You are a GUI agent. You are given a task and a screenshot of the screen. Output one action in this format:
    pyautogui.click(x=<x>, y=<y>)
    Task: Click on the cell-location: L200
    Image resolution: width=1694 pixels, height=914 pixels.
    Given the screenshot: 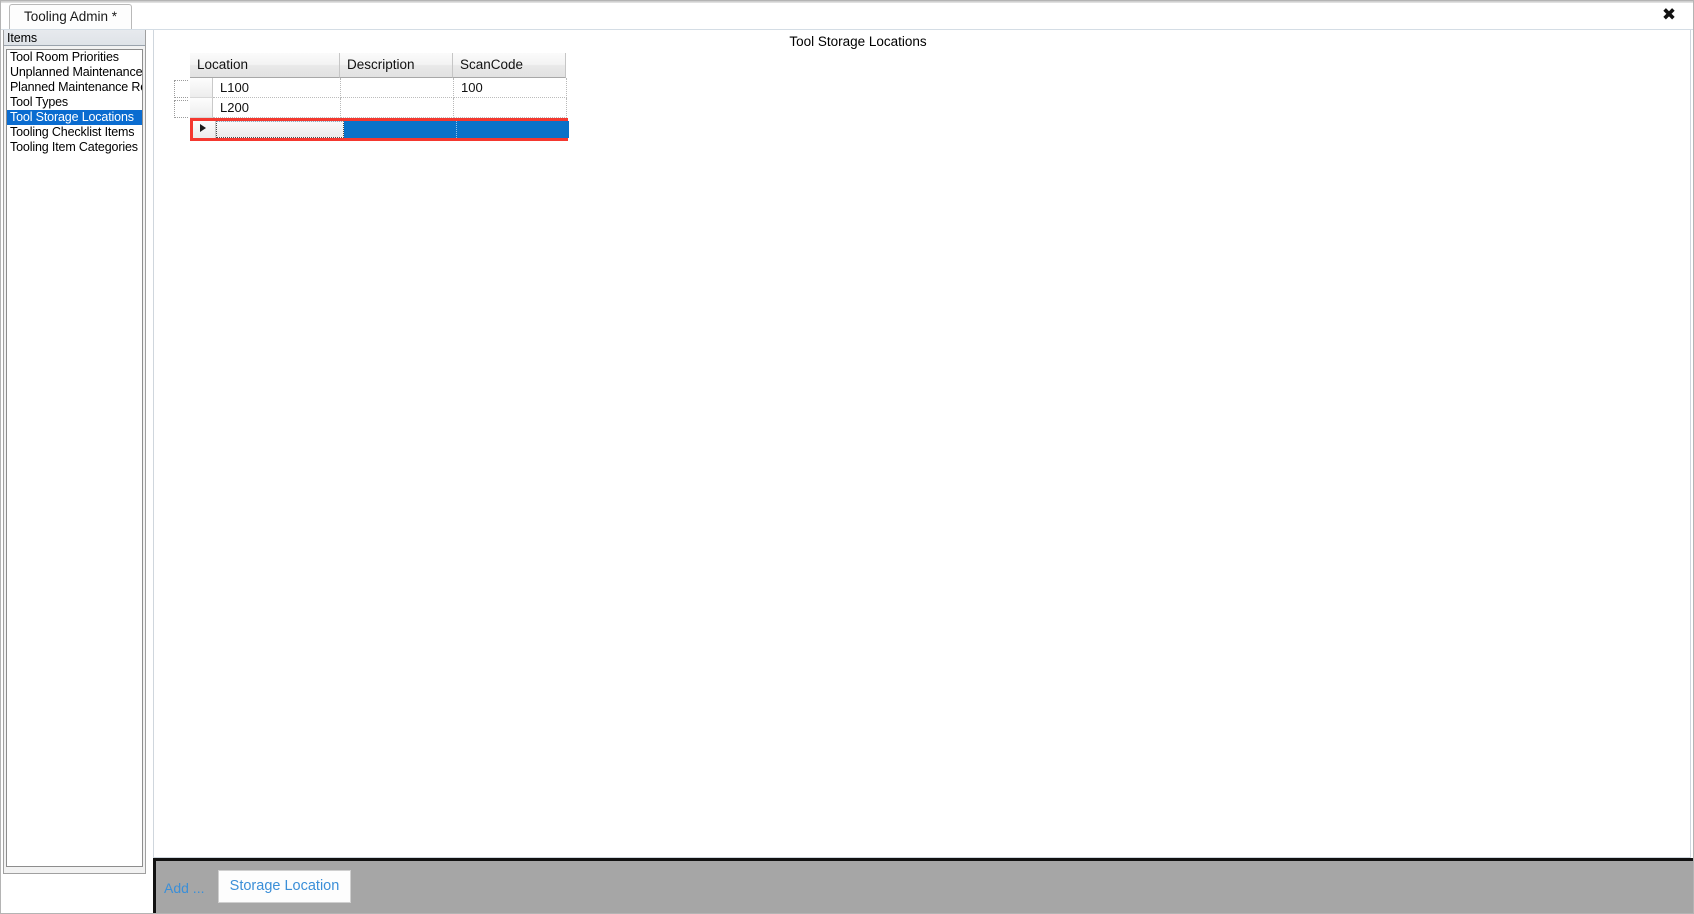 What is the action you would take?
    pyautogui.click(x=277, y=108)
    